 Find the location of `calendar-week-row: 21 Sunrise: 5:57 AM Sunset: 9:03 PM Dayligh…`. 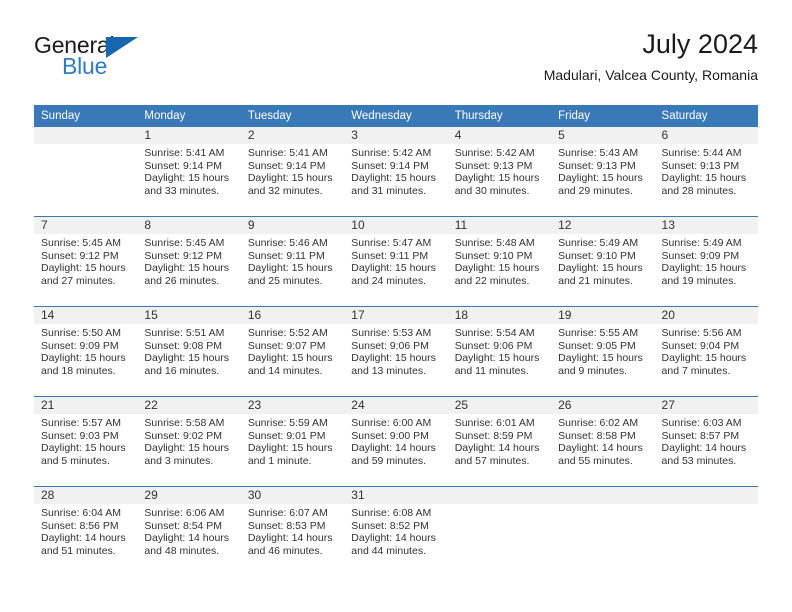

calendar-week-row: 21 Sunrise: 5:57 AM Sunset: 9:03 PM Dayligh… is located at coordinates (396, 441).